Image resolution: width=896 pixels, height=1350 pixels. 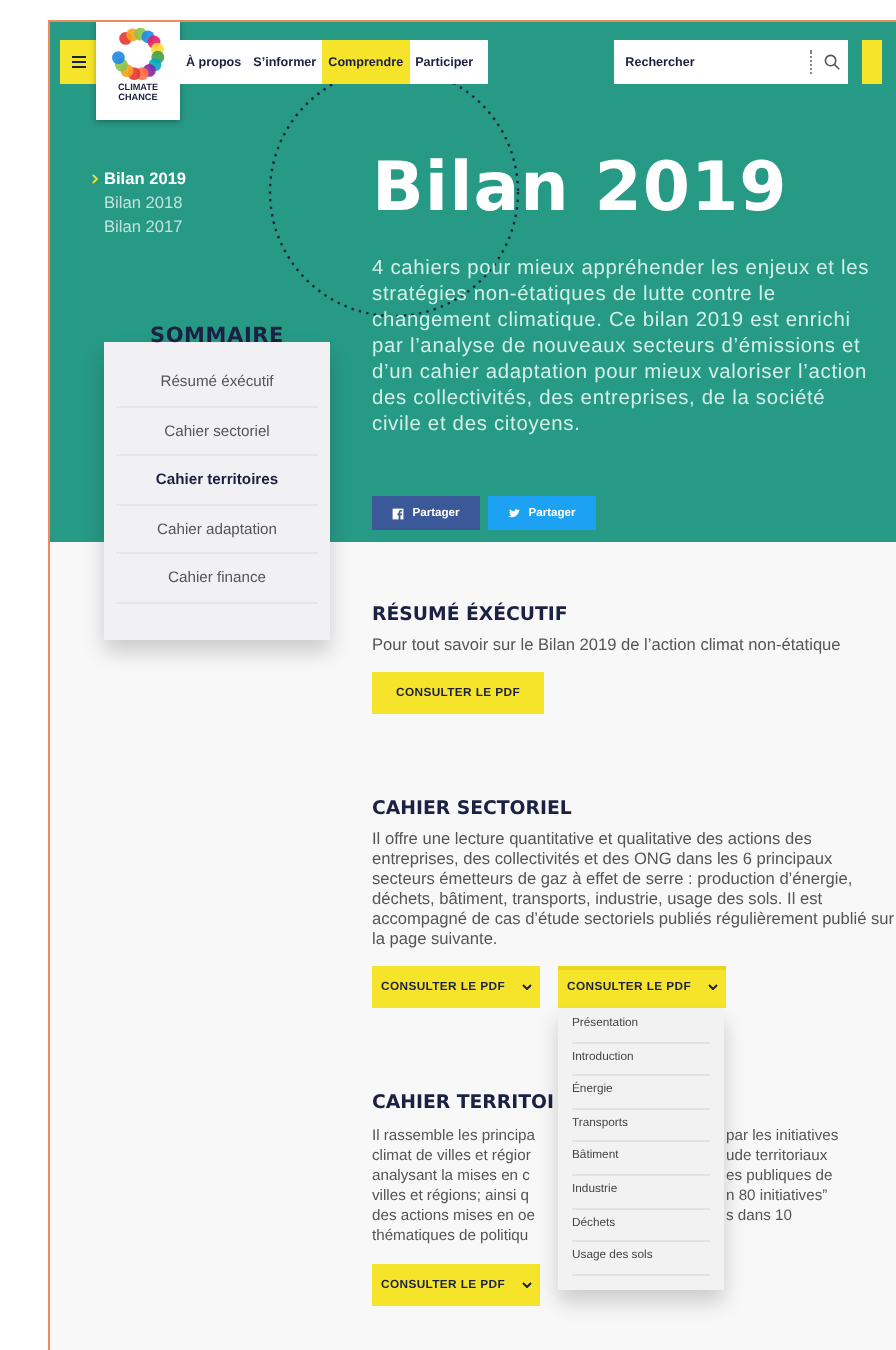 What do you see at coordinates (470, 615) in the screenshot?
I see `section-heading: RÉSUMÉ ÉXÉCUTIF` at bounding box center [470, 615].